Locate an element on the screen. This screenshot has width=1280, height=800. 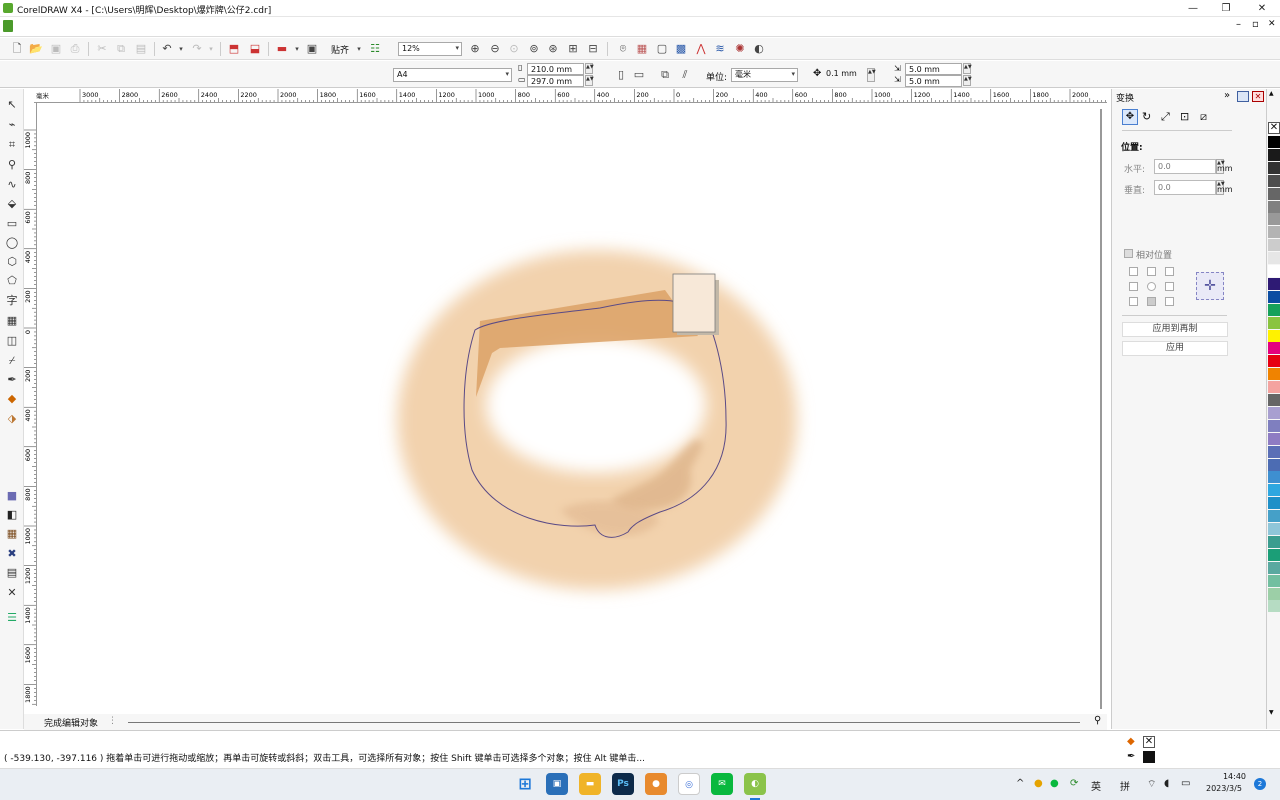
pattern-icon: ▩ is located at coordinates (681, 49).